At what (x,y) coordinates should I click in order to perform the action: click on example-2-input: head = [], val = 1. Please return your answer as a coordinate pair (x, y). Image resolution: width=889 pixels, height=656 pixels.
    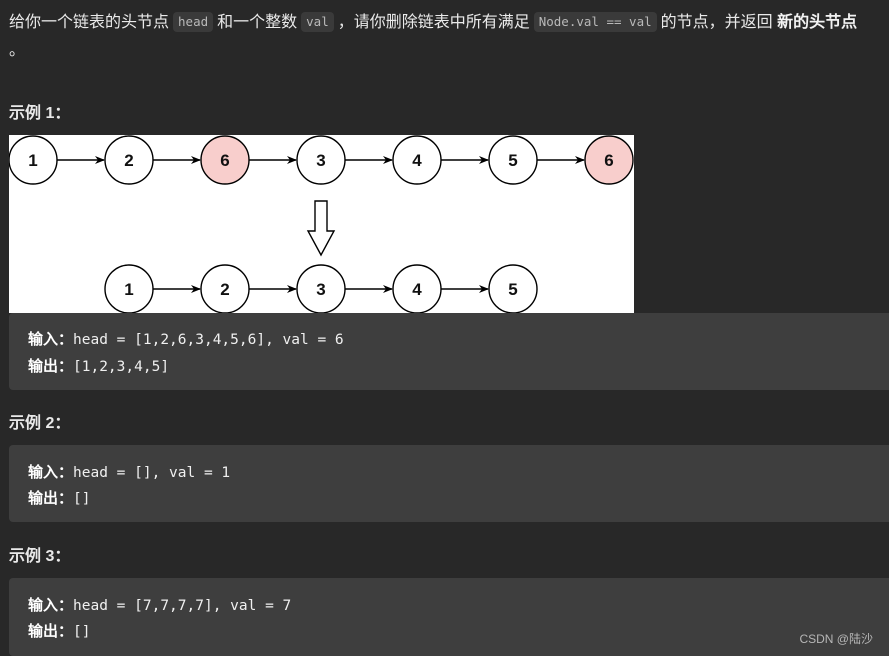
    Looking at the image, I should click on (152, 473).